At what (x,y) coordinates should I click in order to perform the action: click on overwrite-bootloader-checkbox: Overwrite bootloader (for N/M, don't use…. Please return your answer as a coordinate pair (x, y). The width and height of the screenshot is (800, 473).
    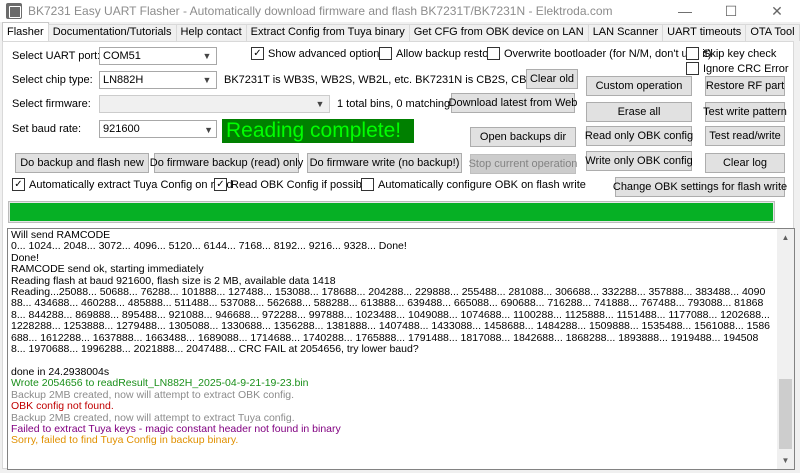
    Looking at the image, I should click on (599, 53).